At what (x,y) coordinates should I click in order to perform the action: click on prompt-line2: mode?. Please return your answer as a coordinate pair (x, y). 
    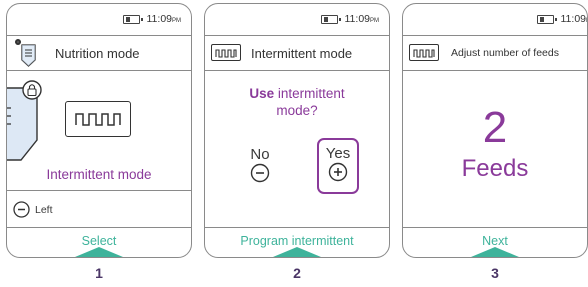
    Looking at the image, I should click on (297, 110).